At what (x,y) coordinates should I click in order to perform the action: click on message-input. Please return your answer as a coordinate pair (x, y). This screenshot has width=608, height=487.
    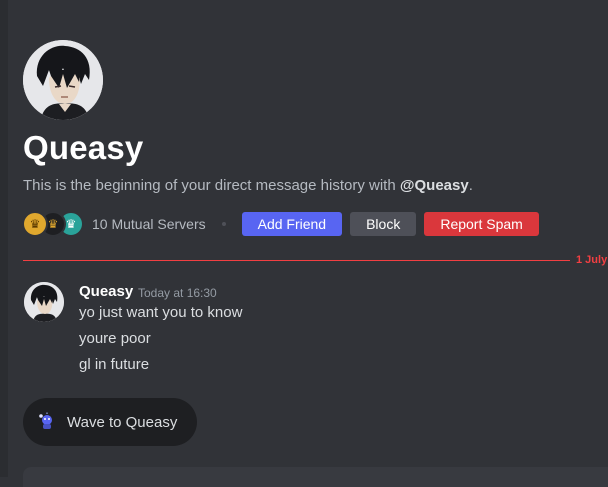
    Looking at the image, I should click on (315, 477).